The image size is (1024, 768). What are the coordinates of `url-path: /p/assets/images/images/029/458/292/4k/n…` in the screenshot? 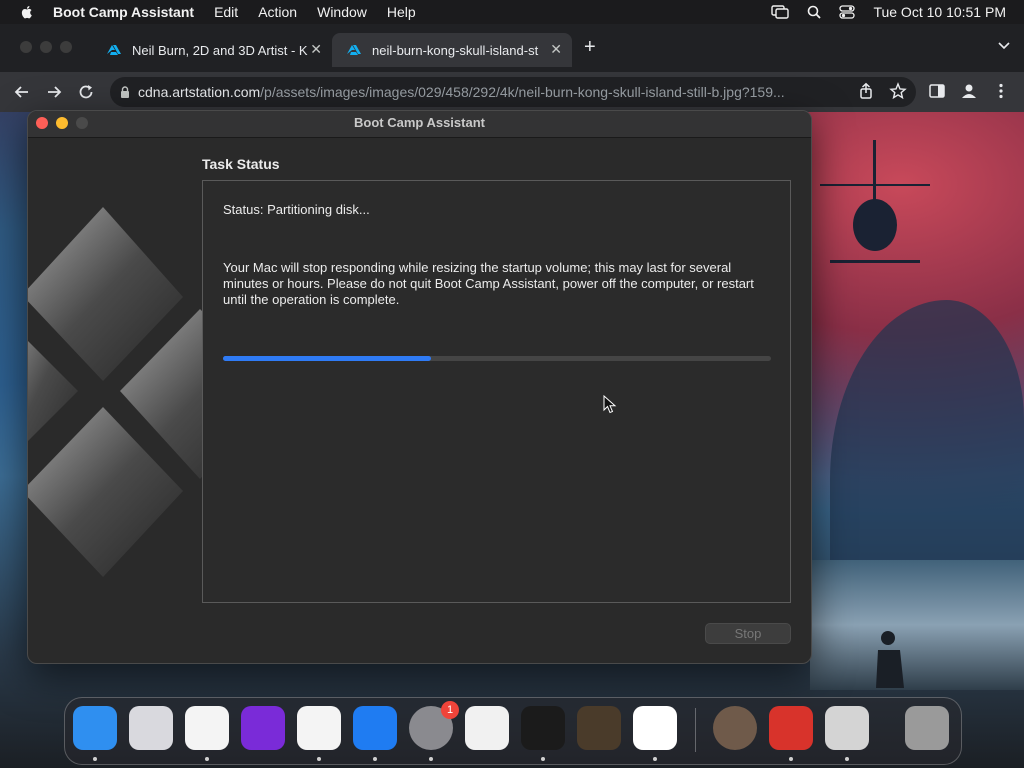 It's located at (522, 92).